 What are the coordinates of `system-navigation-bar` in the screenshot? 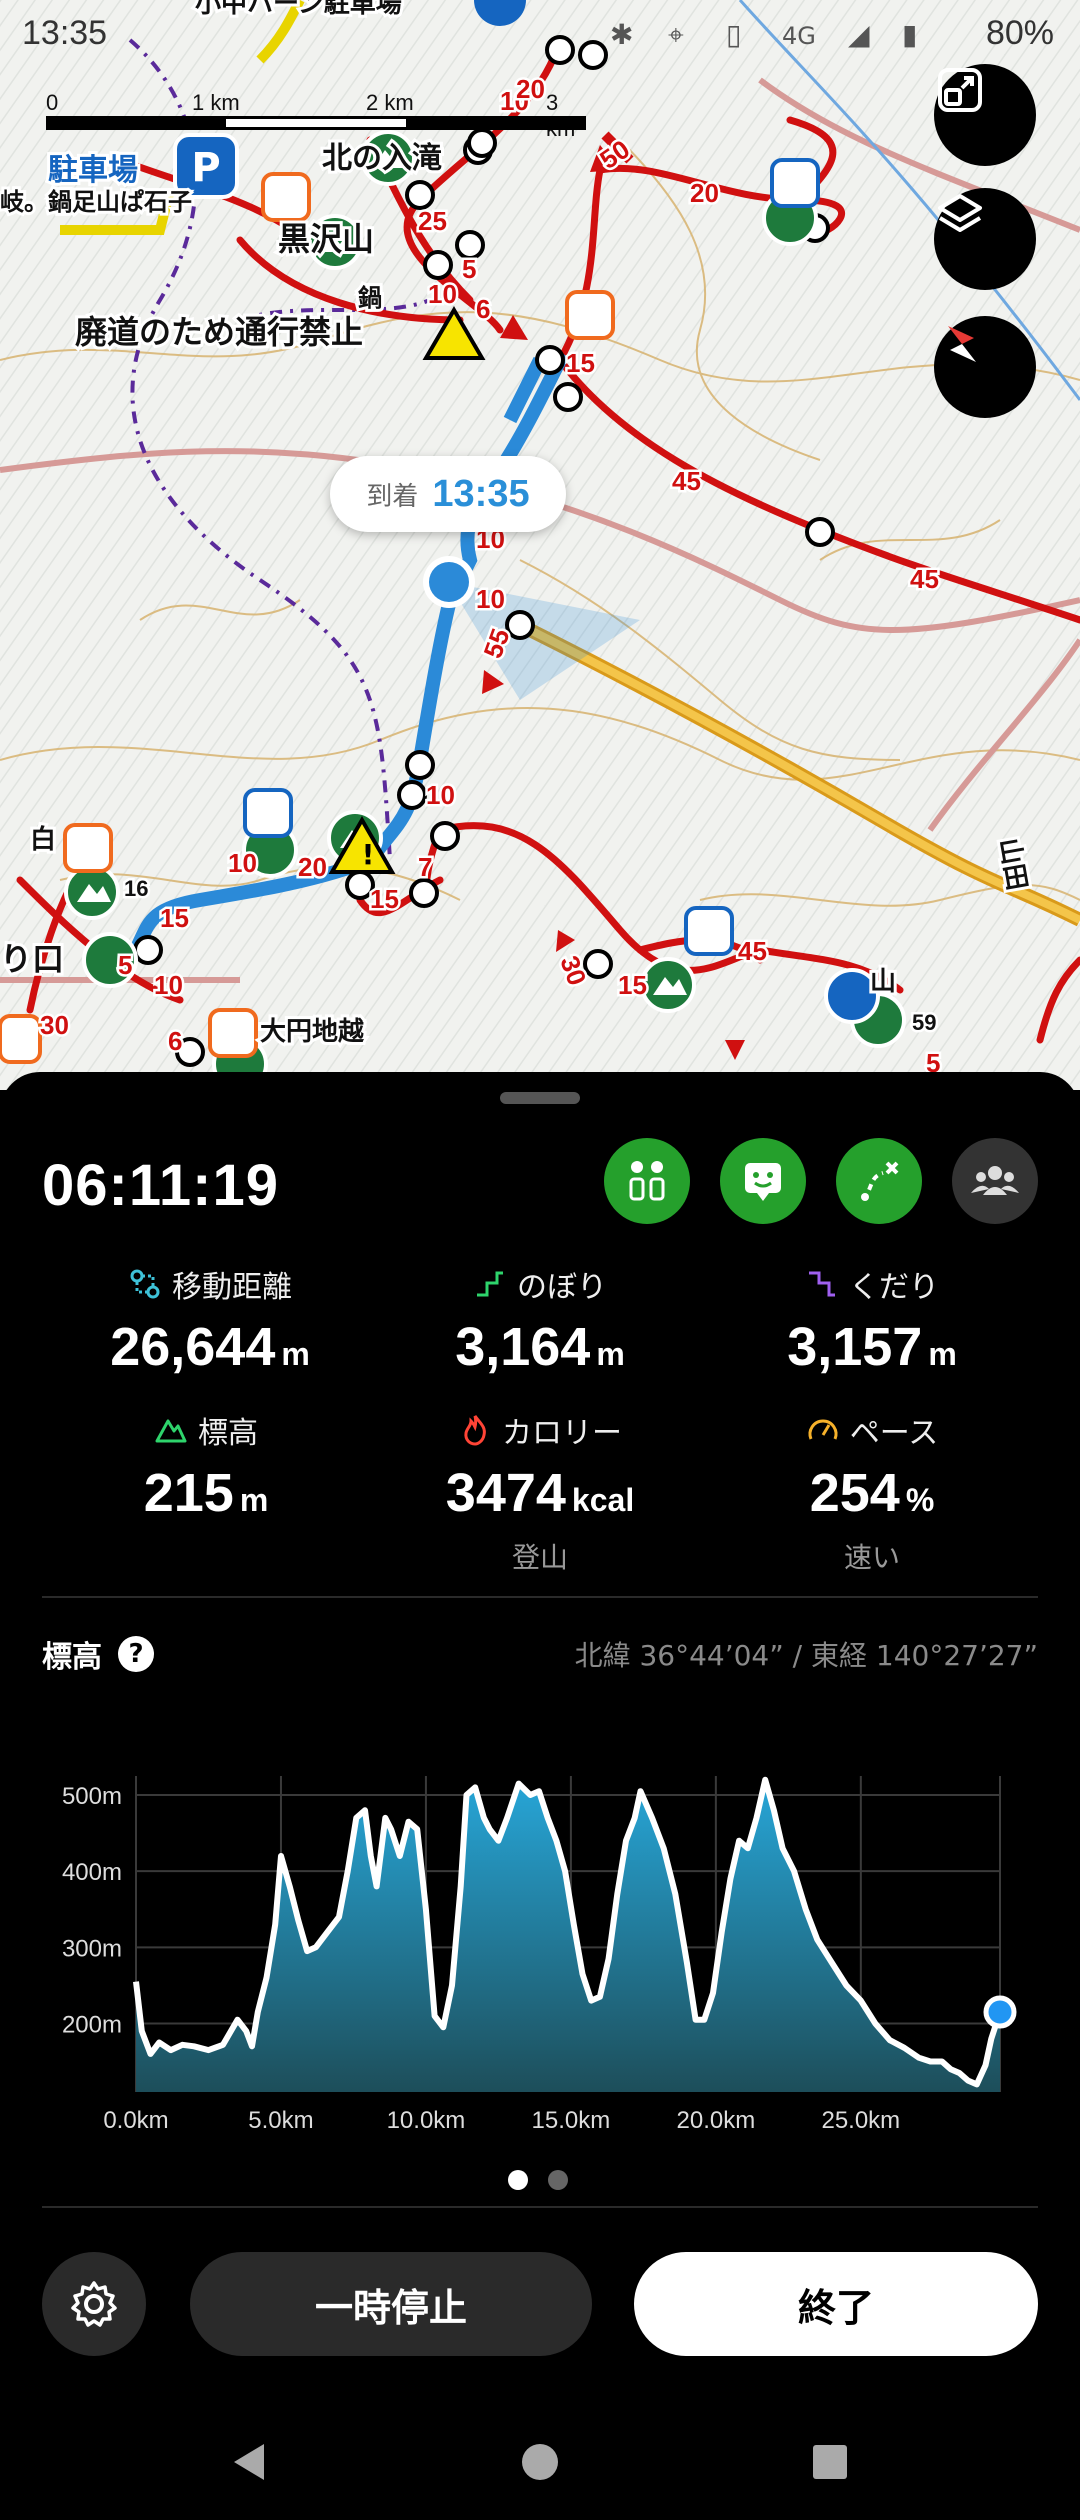 It's located at (540, 2462).